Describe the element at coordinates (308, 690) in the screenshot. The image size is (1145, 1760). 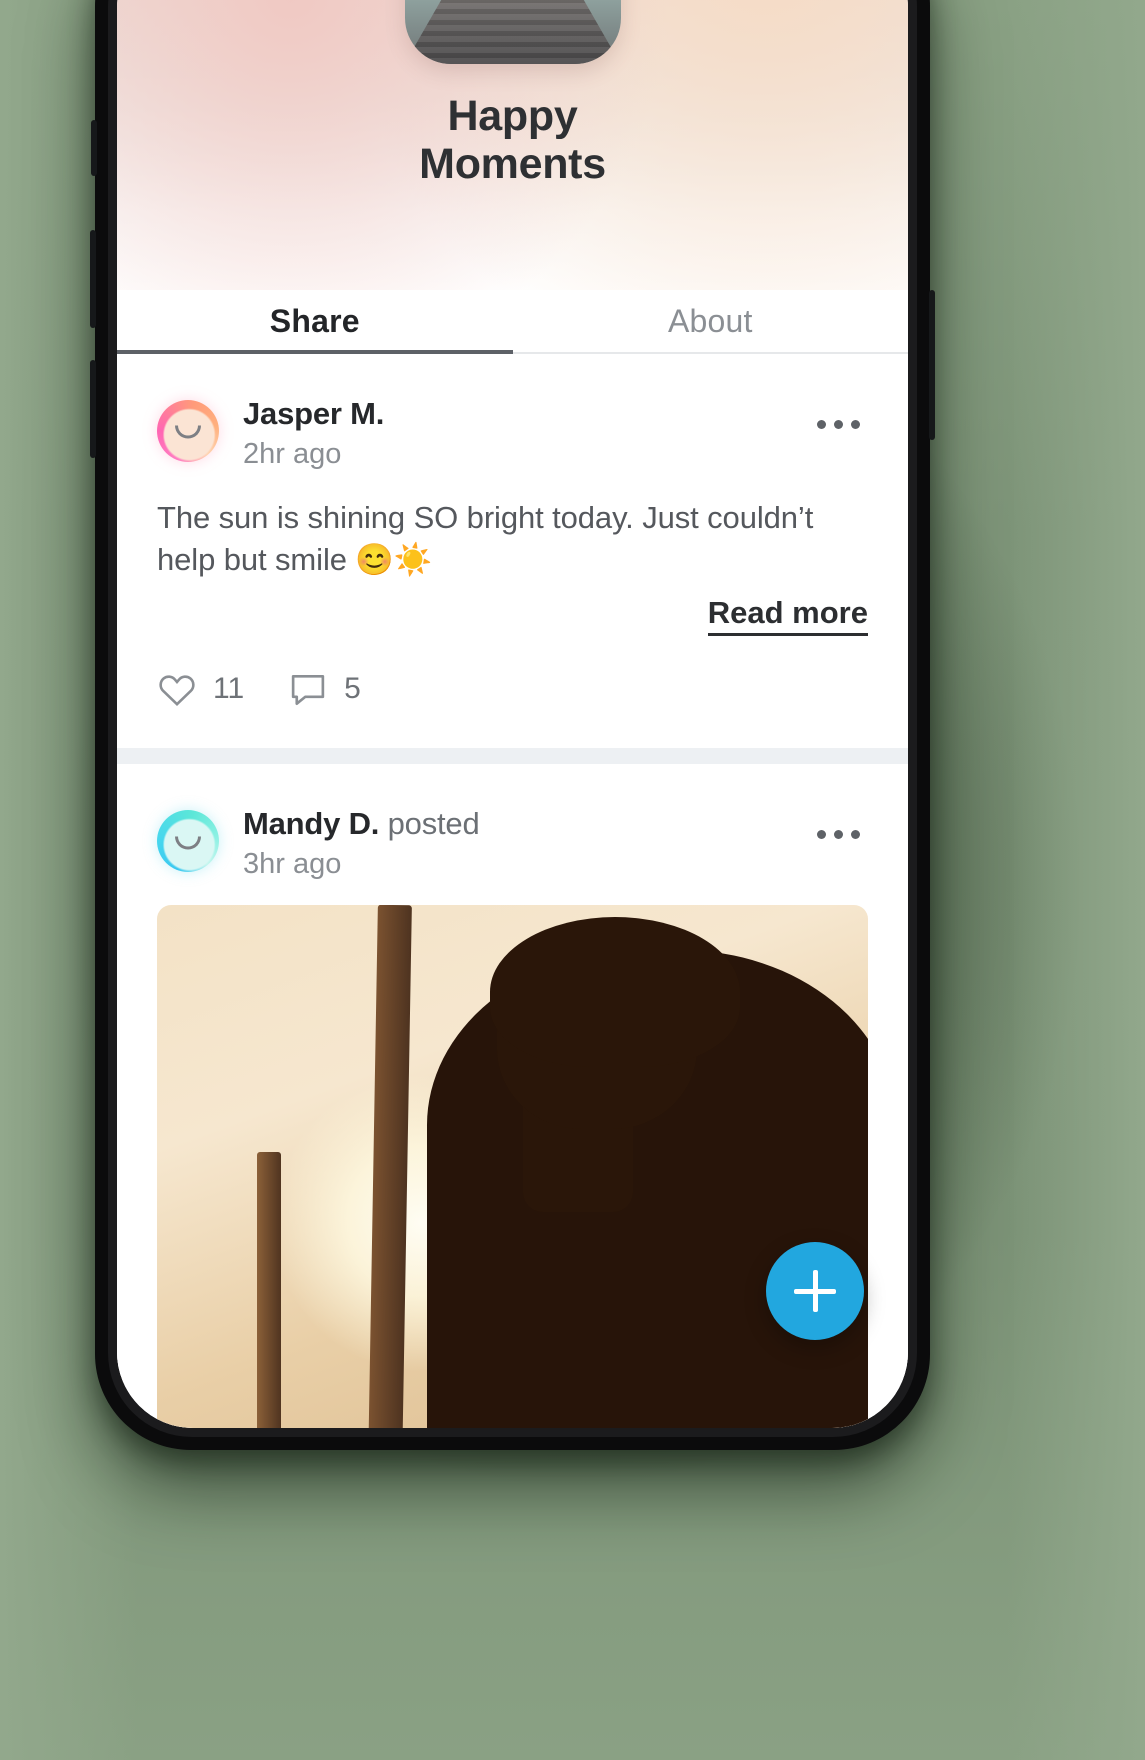
I see `comment-bubble-icon` at that location.